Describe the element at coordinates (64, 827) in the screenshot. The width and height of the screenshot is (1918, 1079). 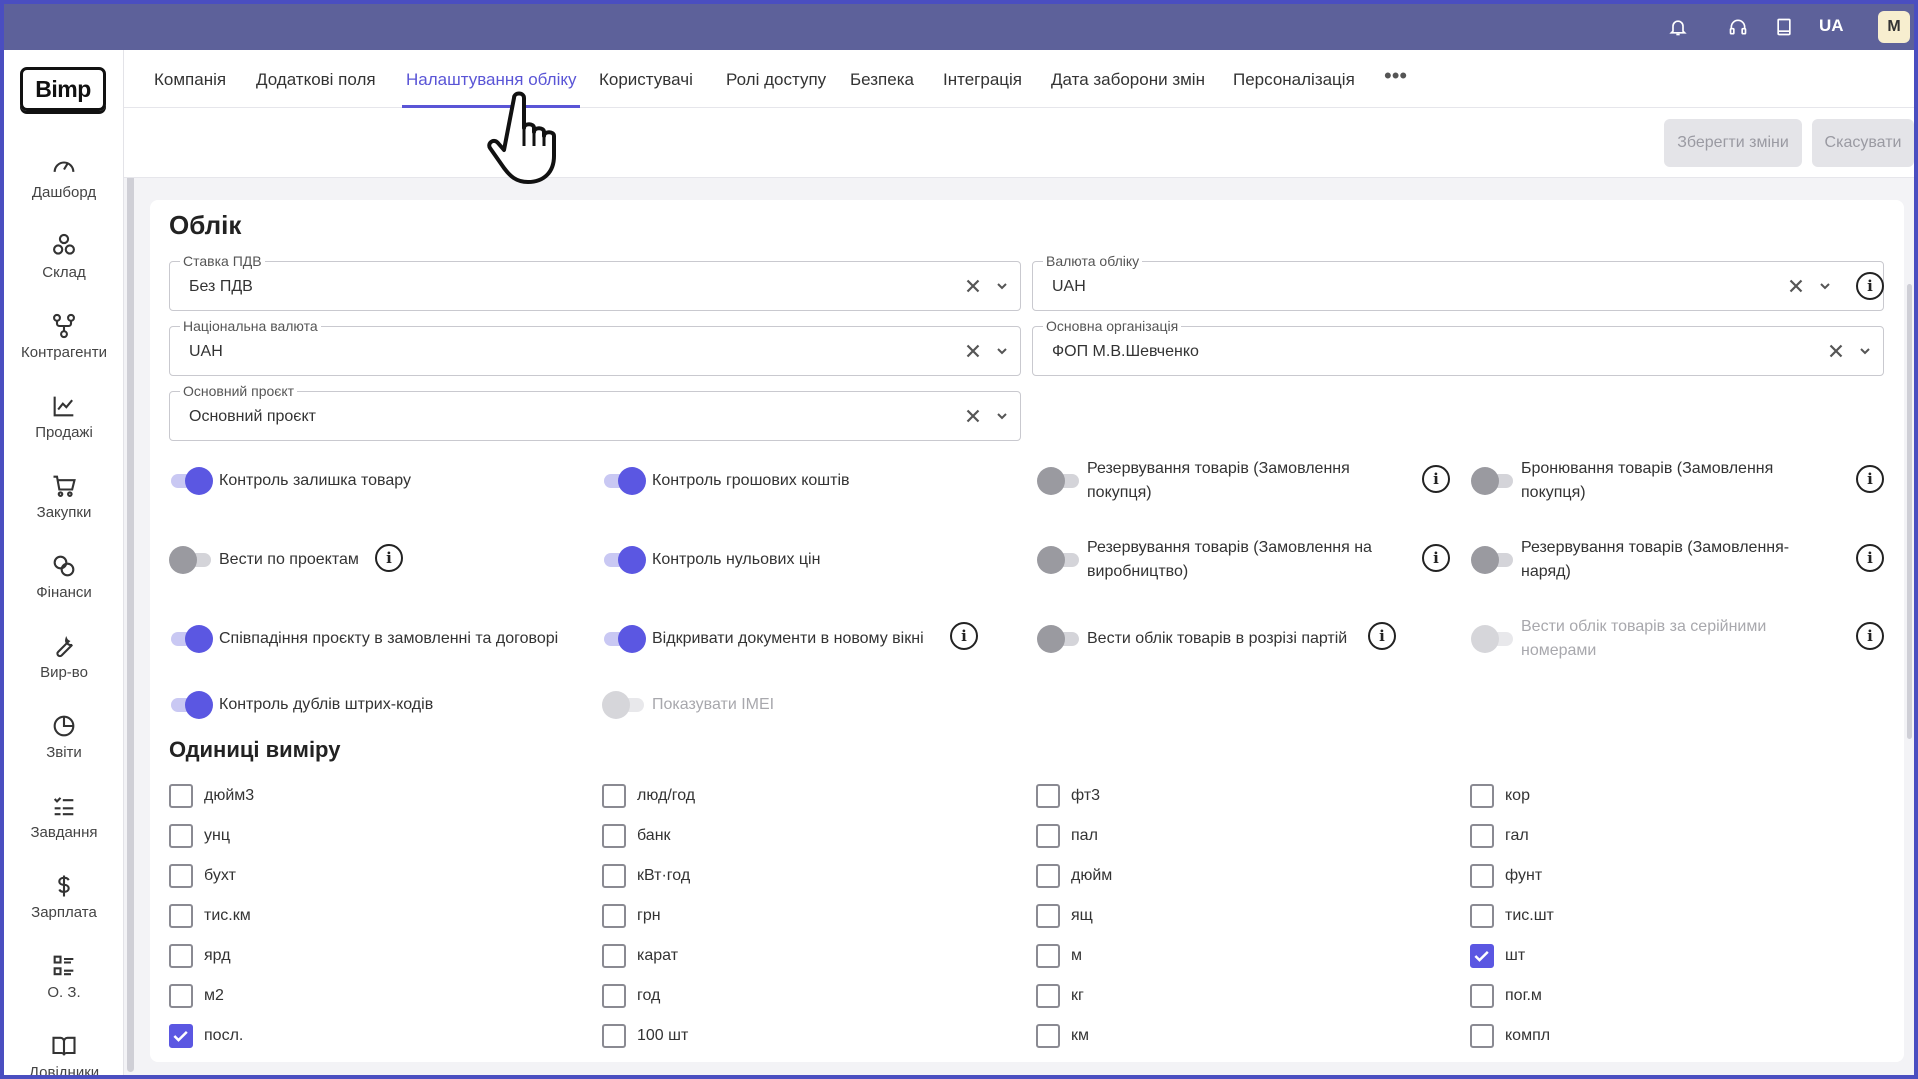
I see `sidebar-item-tasks: Завдання` at that location.